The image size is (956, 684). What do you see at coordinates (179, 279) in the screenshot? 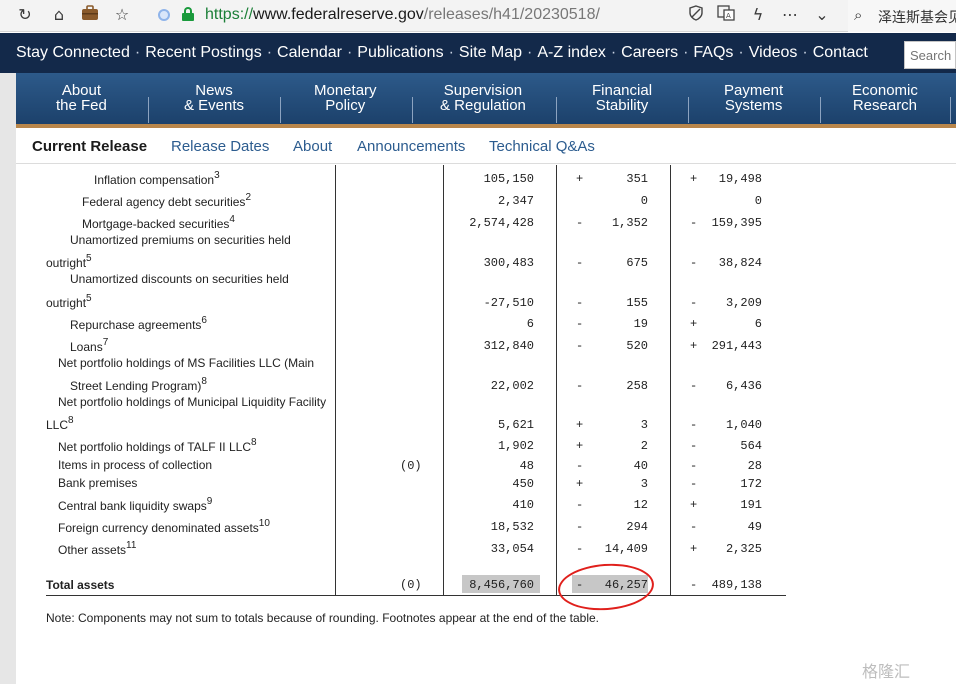
I see `row-label: Unamortized discounts on securities held` at bounding box center [179, 279].